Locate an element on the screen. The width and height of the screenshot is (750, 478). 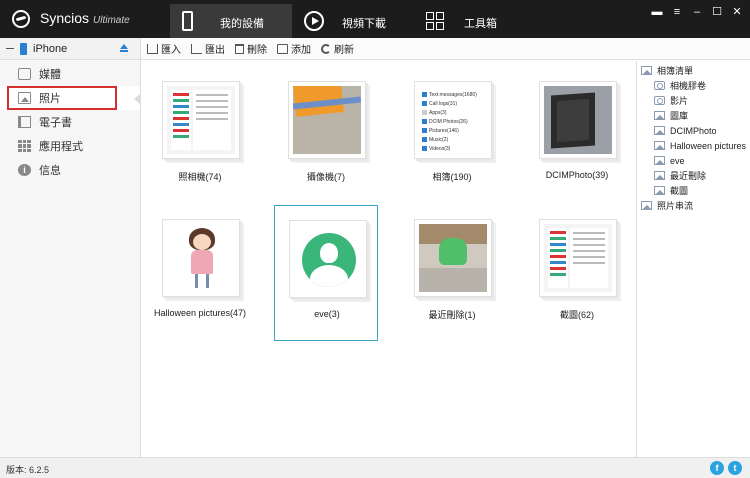
album-tile: 最近刪除(1) is located at coordinates (452, 267).